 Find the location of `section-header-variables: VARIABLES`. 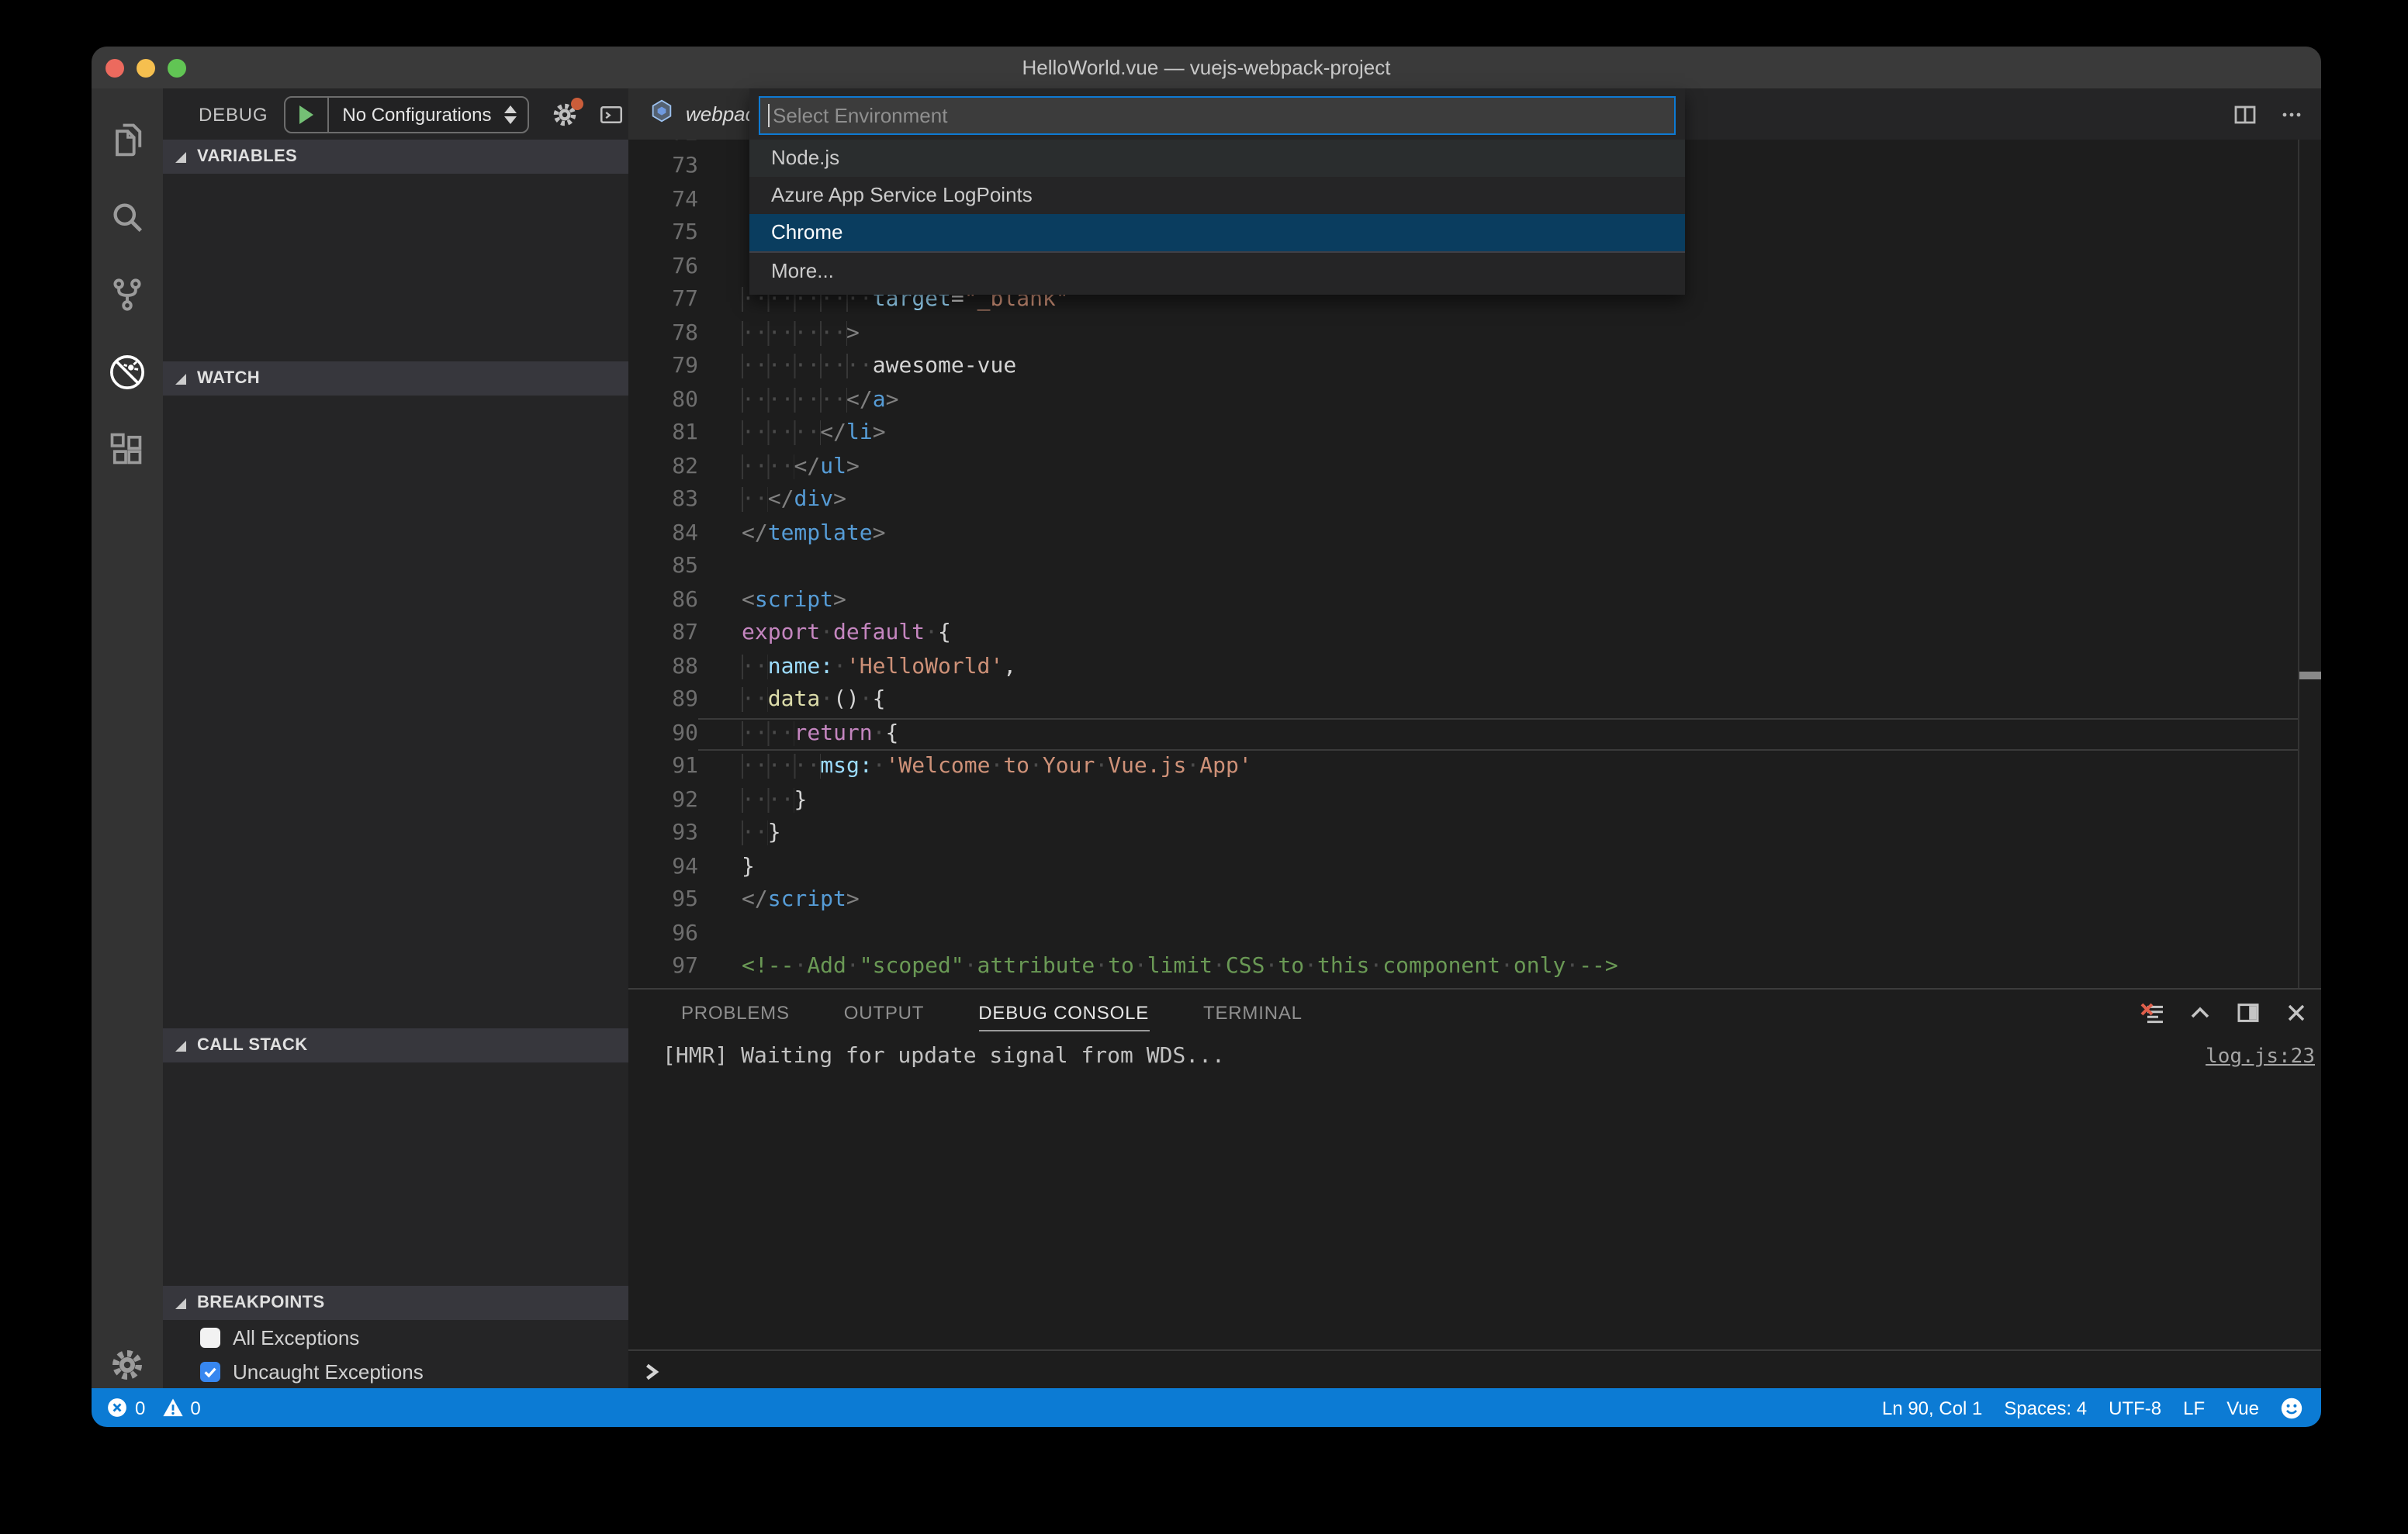

section-header-variables: VARIABLES is located at coordinates (395, 157).